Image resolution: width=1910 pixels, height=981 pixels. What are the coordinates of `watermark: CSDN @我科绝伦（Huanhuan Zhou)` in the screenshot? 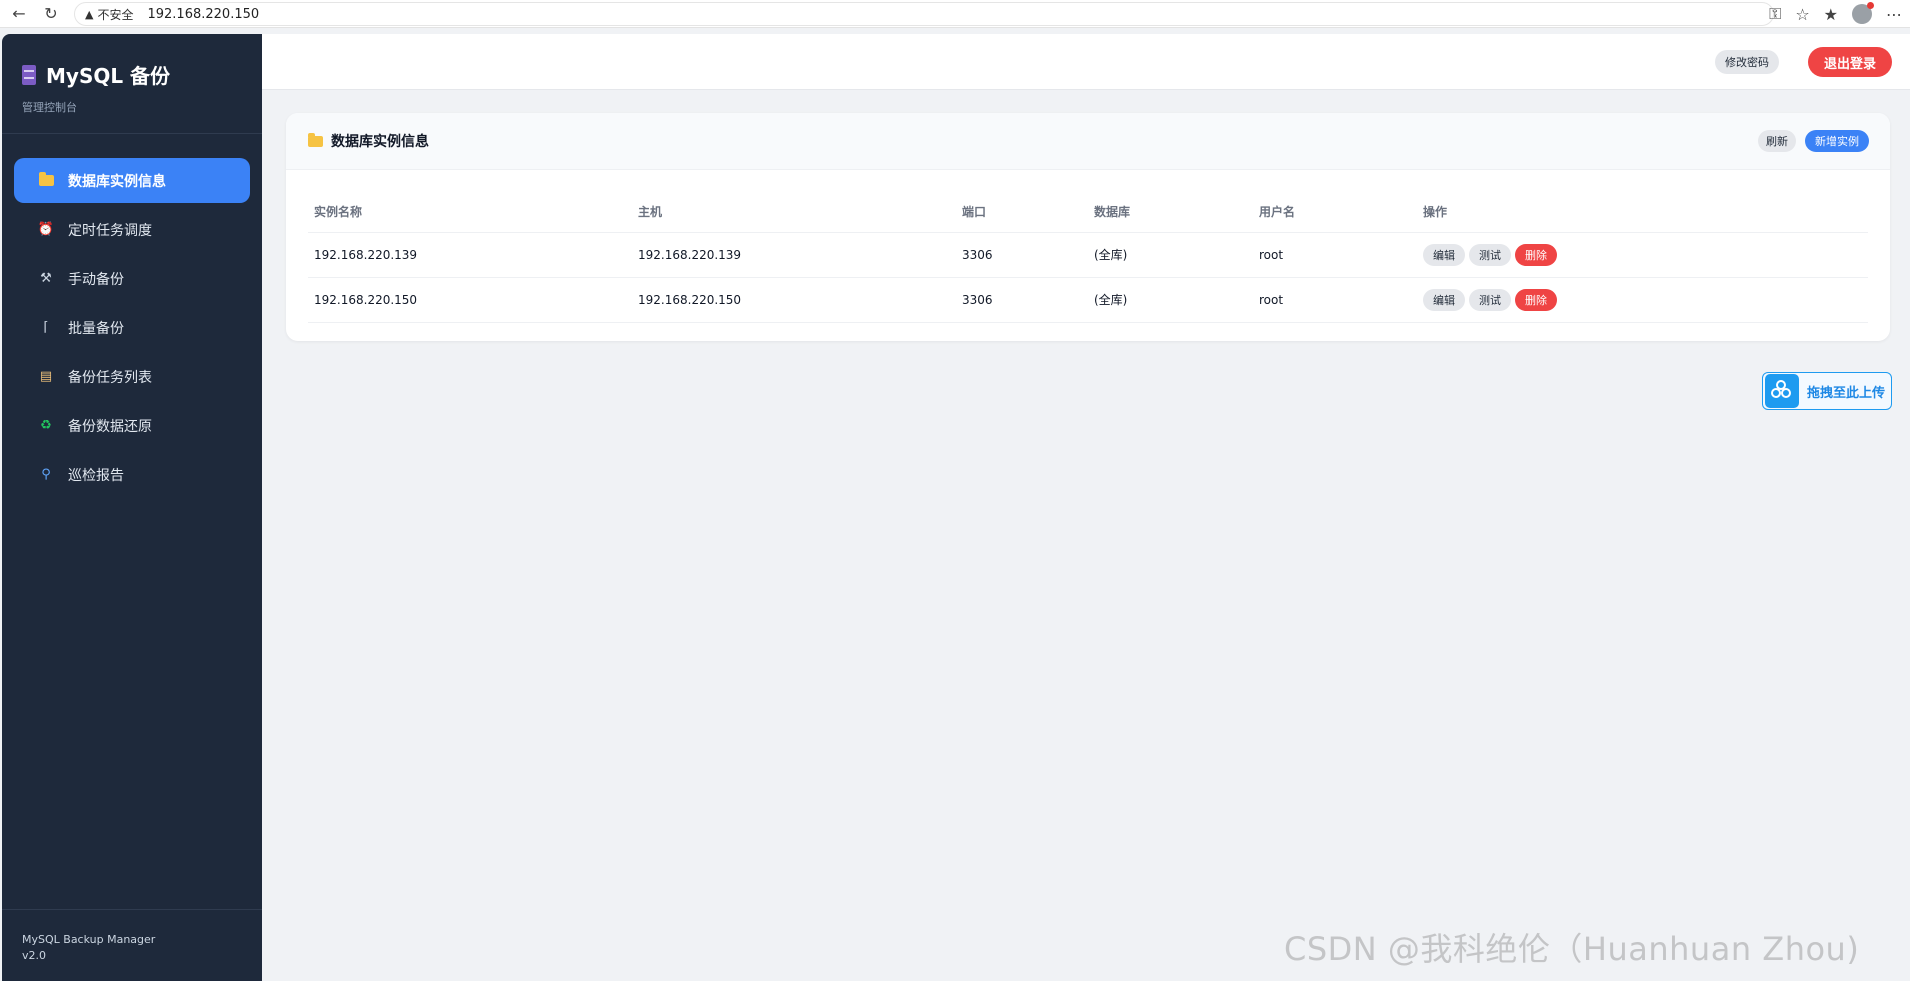 It's located at (1572, 949).